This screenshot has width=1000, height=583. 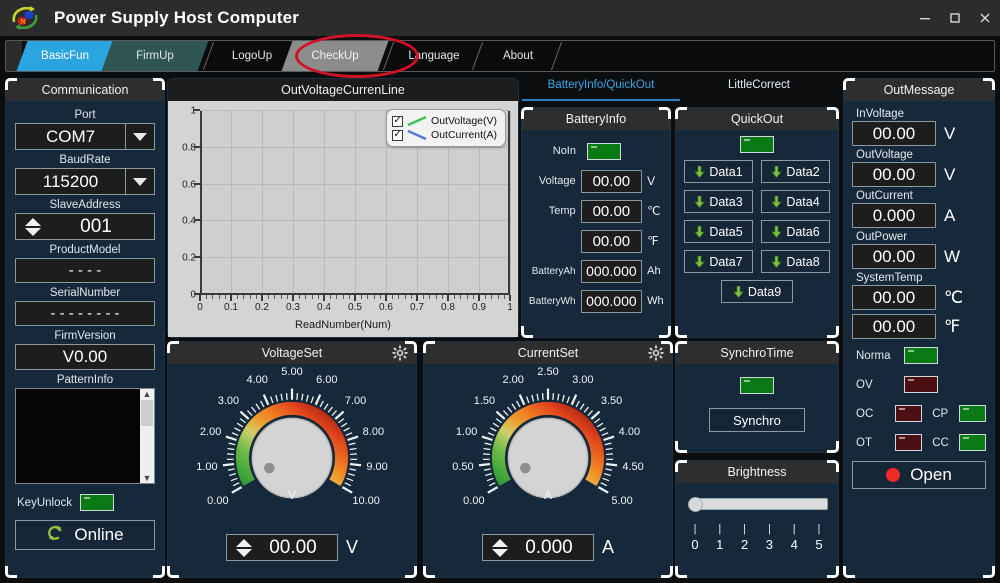 What do you see at coordinates (252, 56) in the screenshot?
I see `tab-logoup: LogoUp` at bounding box center [252, 56].